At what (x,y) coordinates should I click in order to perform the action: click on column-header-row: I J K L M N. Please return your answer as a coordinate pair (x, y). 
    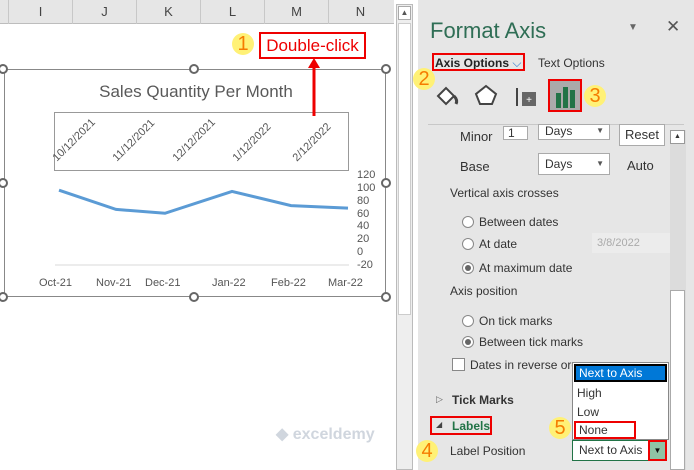
    Looking at the image, I should click on (197, 12).